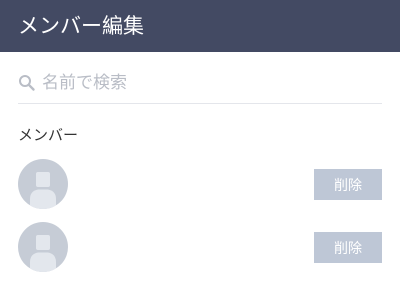  What do you see at coordinates (207, 83) in the screenshot?
I see `search-input` at bounding box center [207, 83].